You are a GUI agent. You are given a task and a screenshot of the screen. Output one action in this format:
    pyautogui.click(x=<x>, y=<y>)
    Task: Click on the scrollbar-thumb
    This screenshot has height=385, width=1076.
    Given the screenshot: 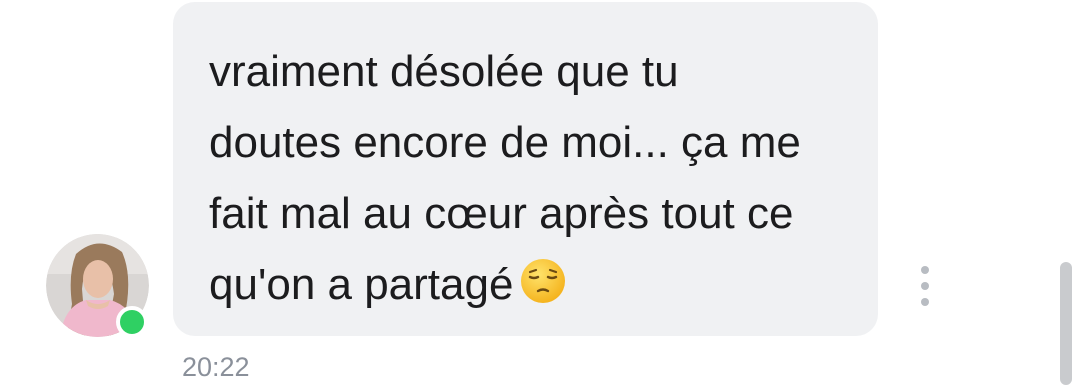 What is the action you would take?
    pyautogui.click(x=1066, y=323)
    